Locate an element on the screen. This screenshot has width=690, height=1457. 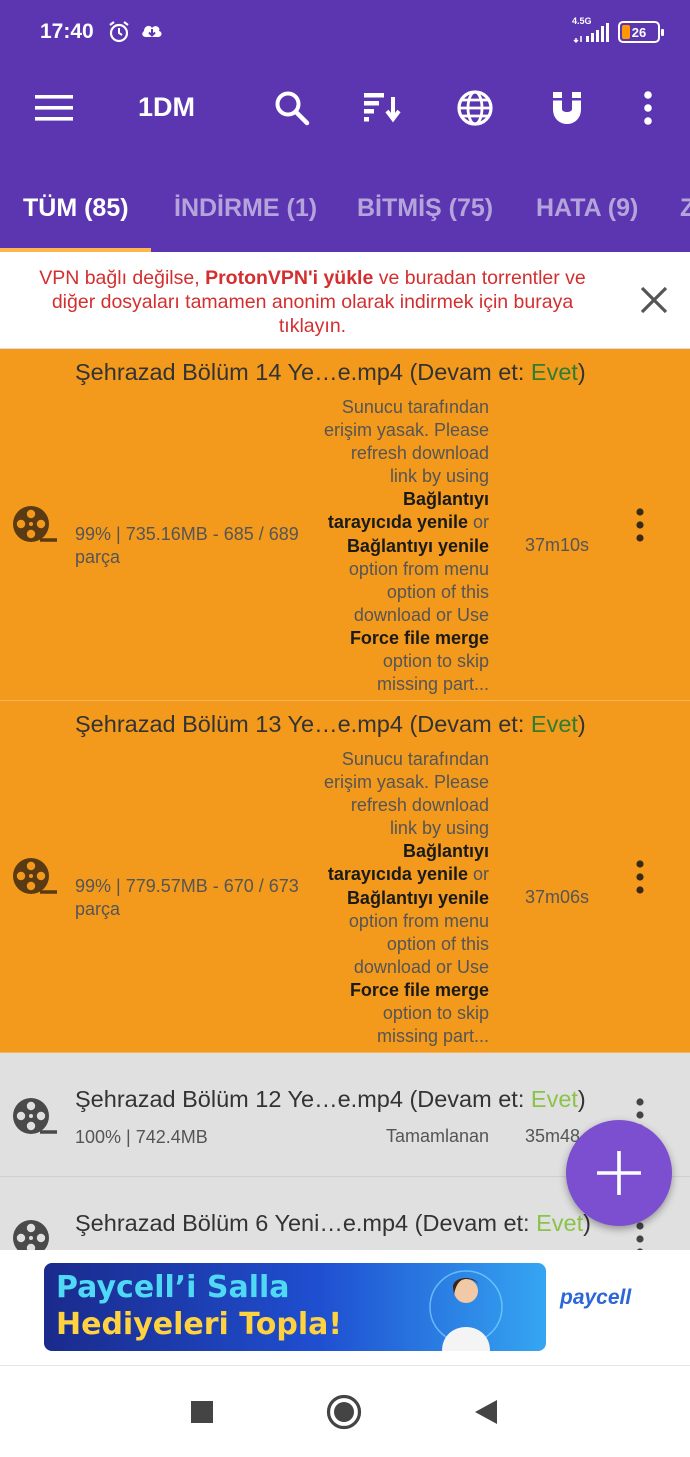
home-button is located at coordinates (344, 1412).